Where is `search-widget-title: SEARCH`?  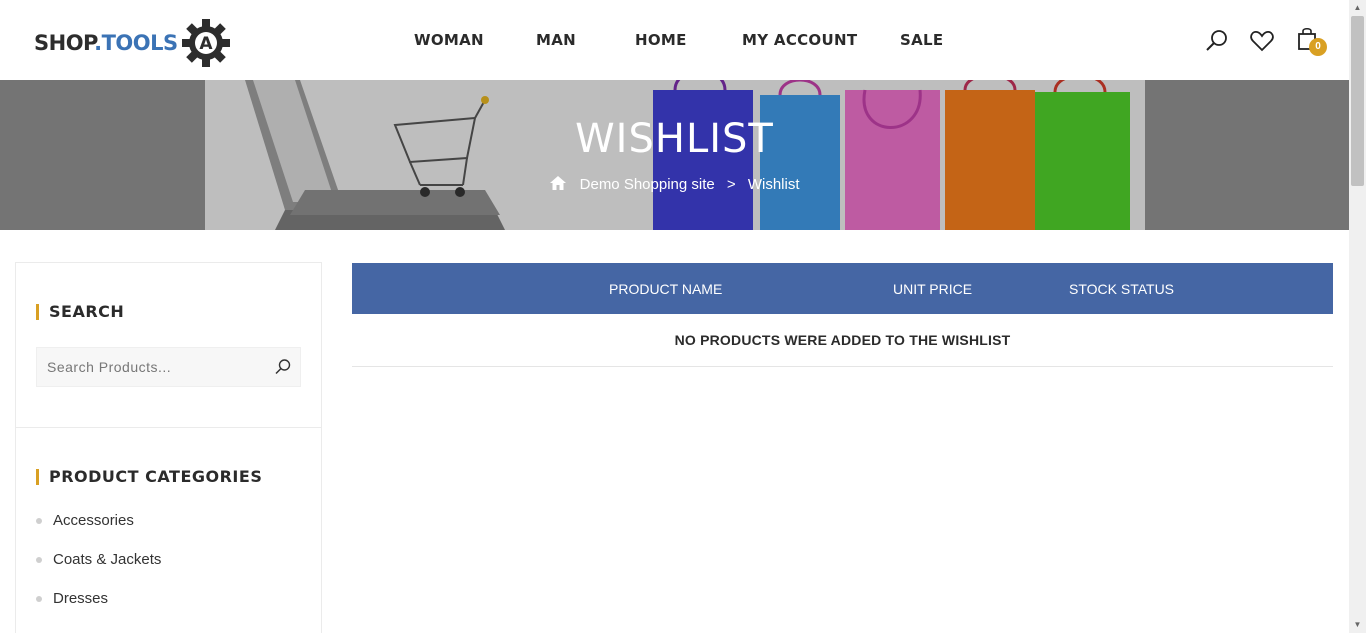 search-widget-title: SEARCH is located at coordinates (80, 312).